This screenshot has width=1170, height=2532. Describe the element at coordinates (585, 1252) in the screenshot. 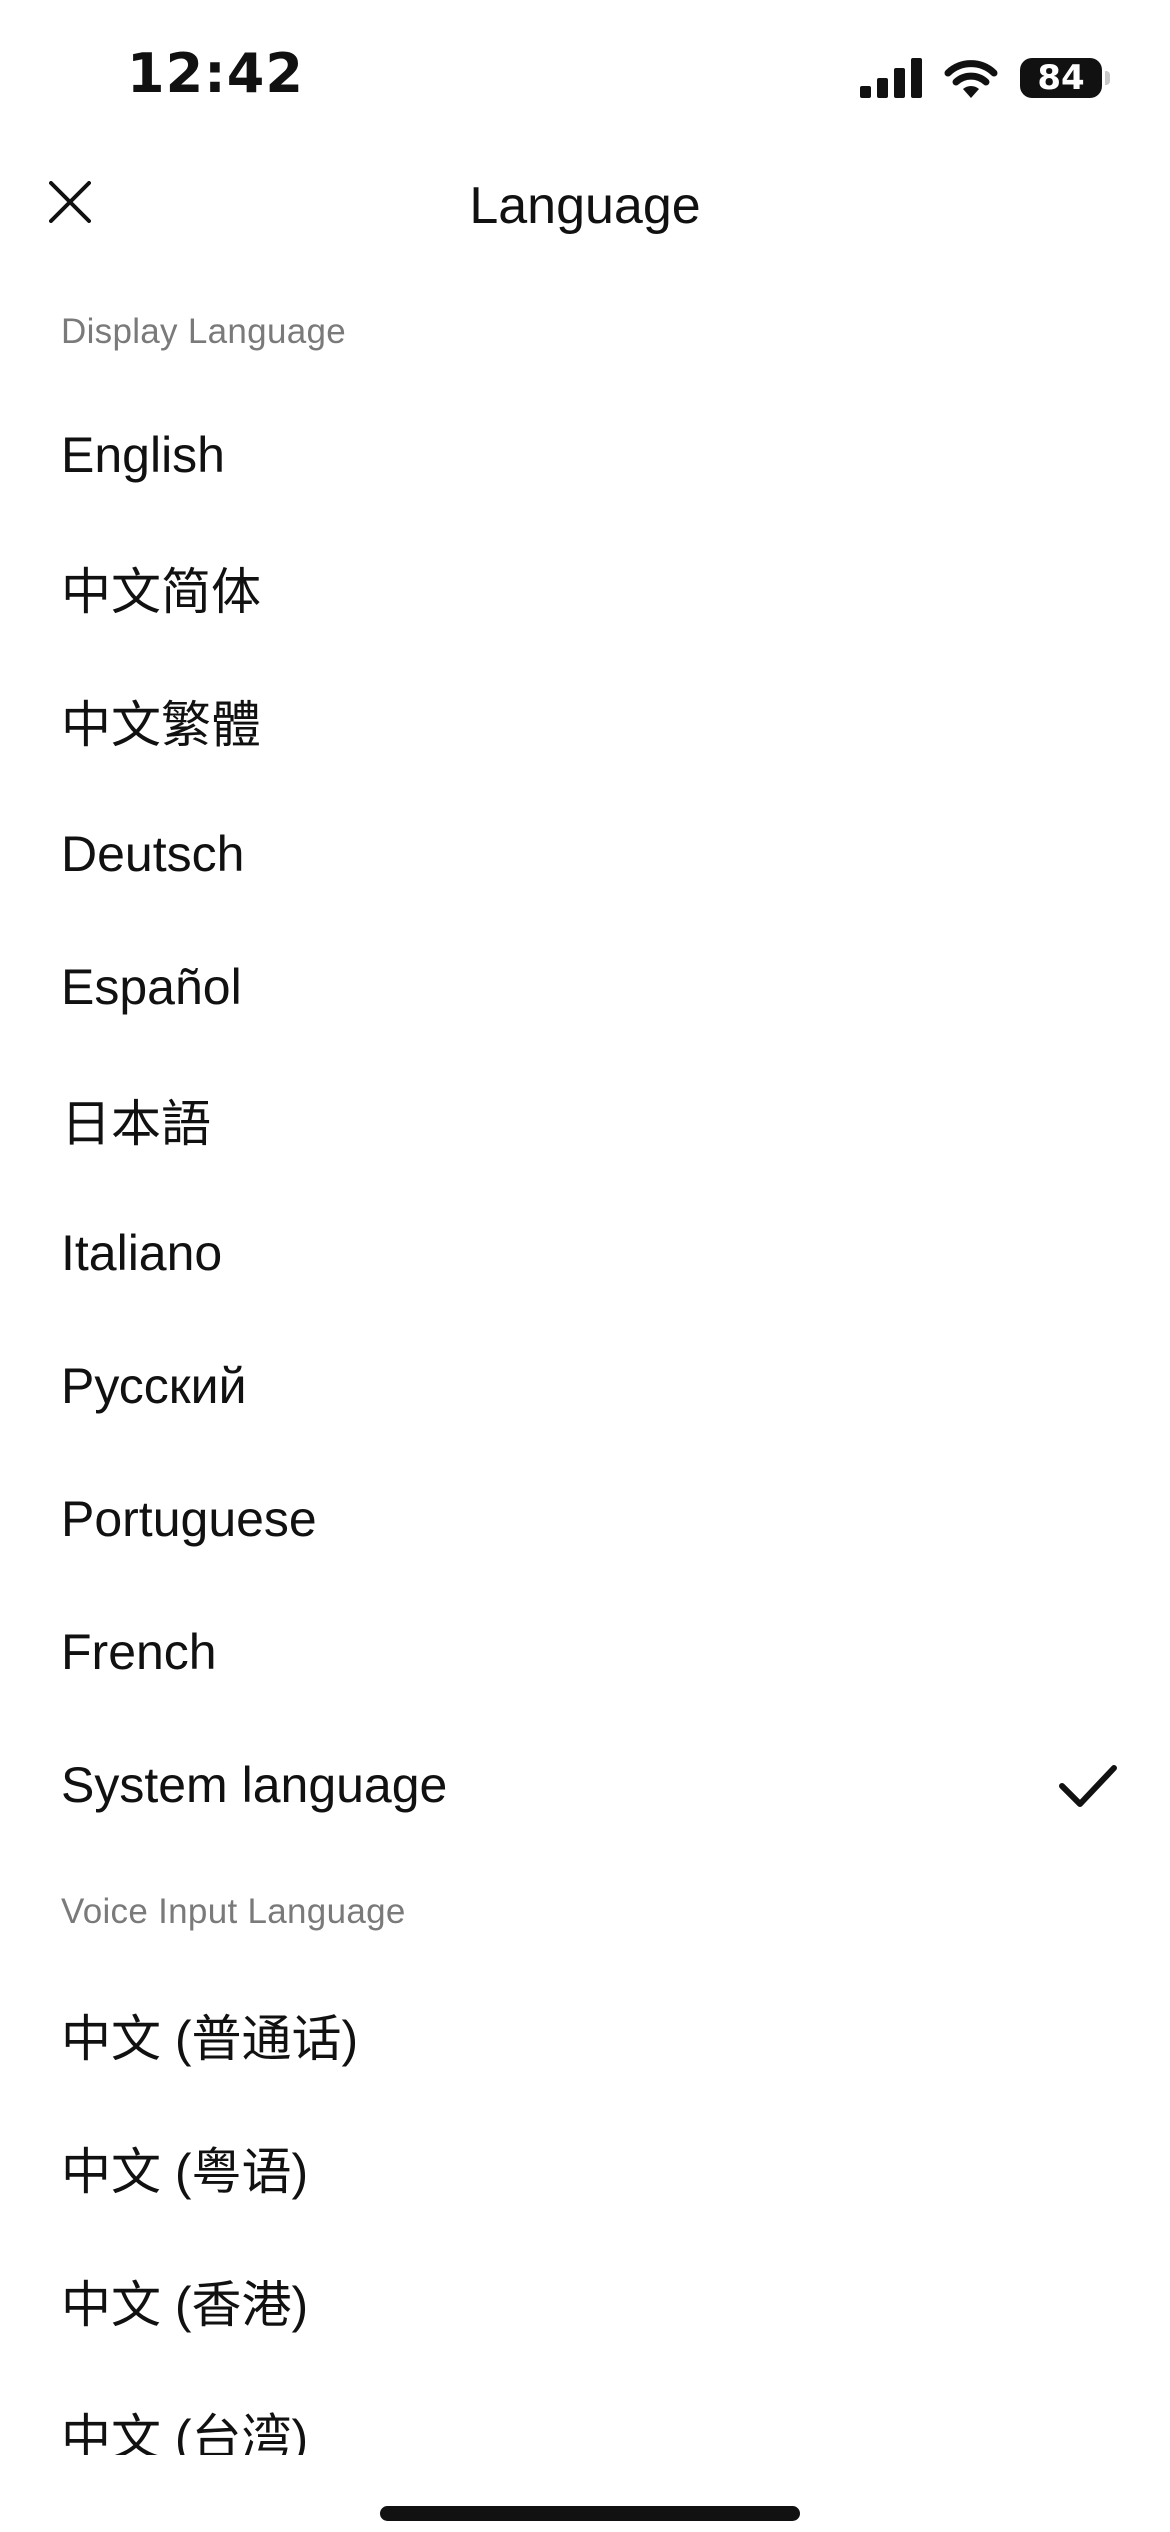

I see `language-option-italiano: Italiano` at that location.